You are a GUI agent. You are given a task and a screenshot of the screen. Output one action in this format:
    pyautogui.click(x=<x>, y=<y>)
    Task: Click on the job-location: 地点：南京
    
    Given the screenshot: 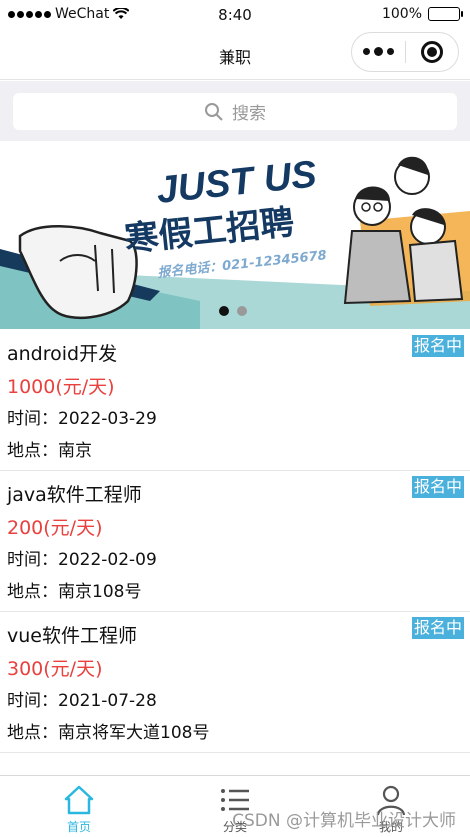 What is the action you would take?
    pyautogui.click(x=49, y=451)
    